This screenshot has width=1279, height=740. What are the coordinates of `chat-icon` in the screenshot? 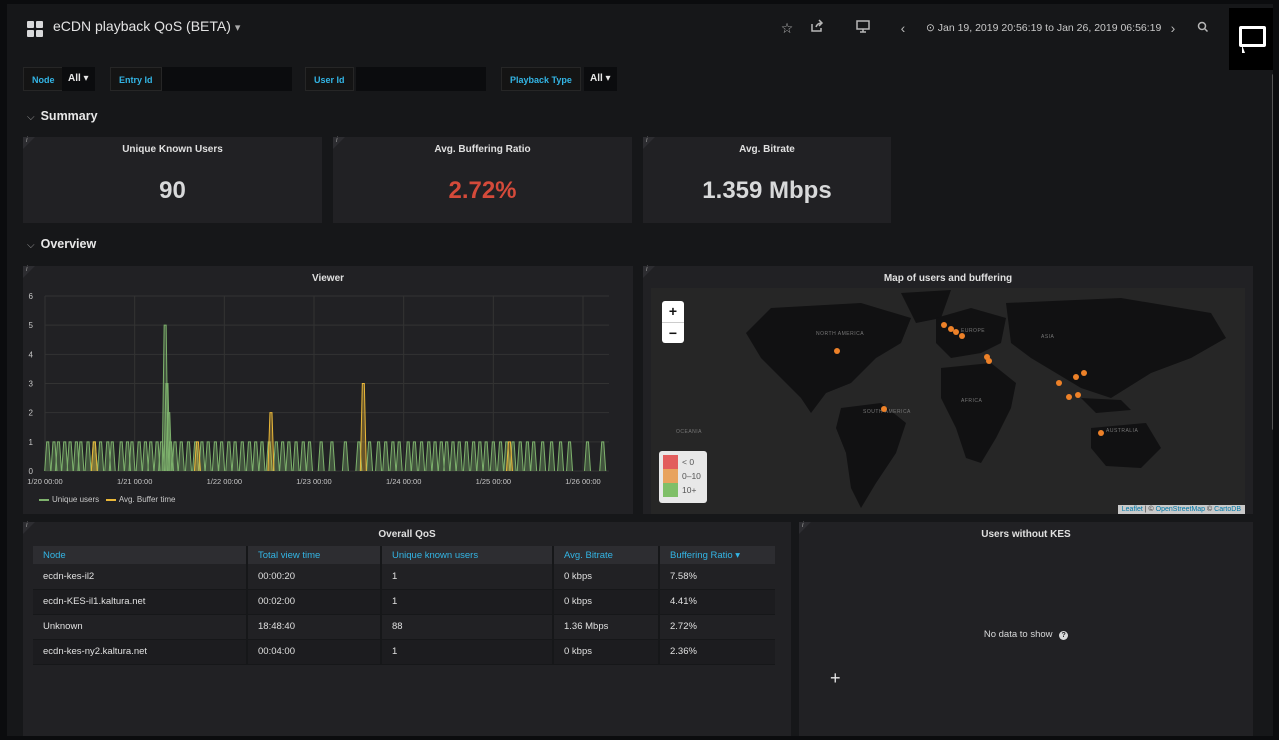 It's located at (1252, 36).